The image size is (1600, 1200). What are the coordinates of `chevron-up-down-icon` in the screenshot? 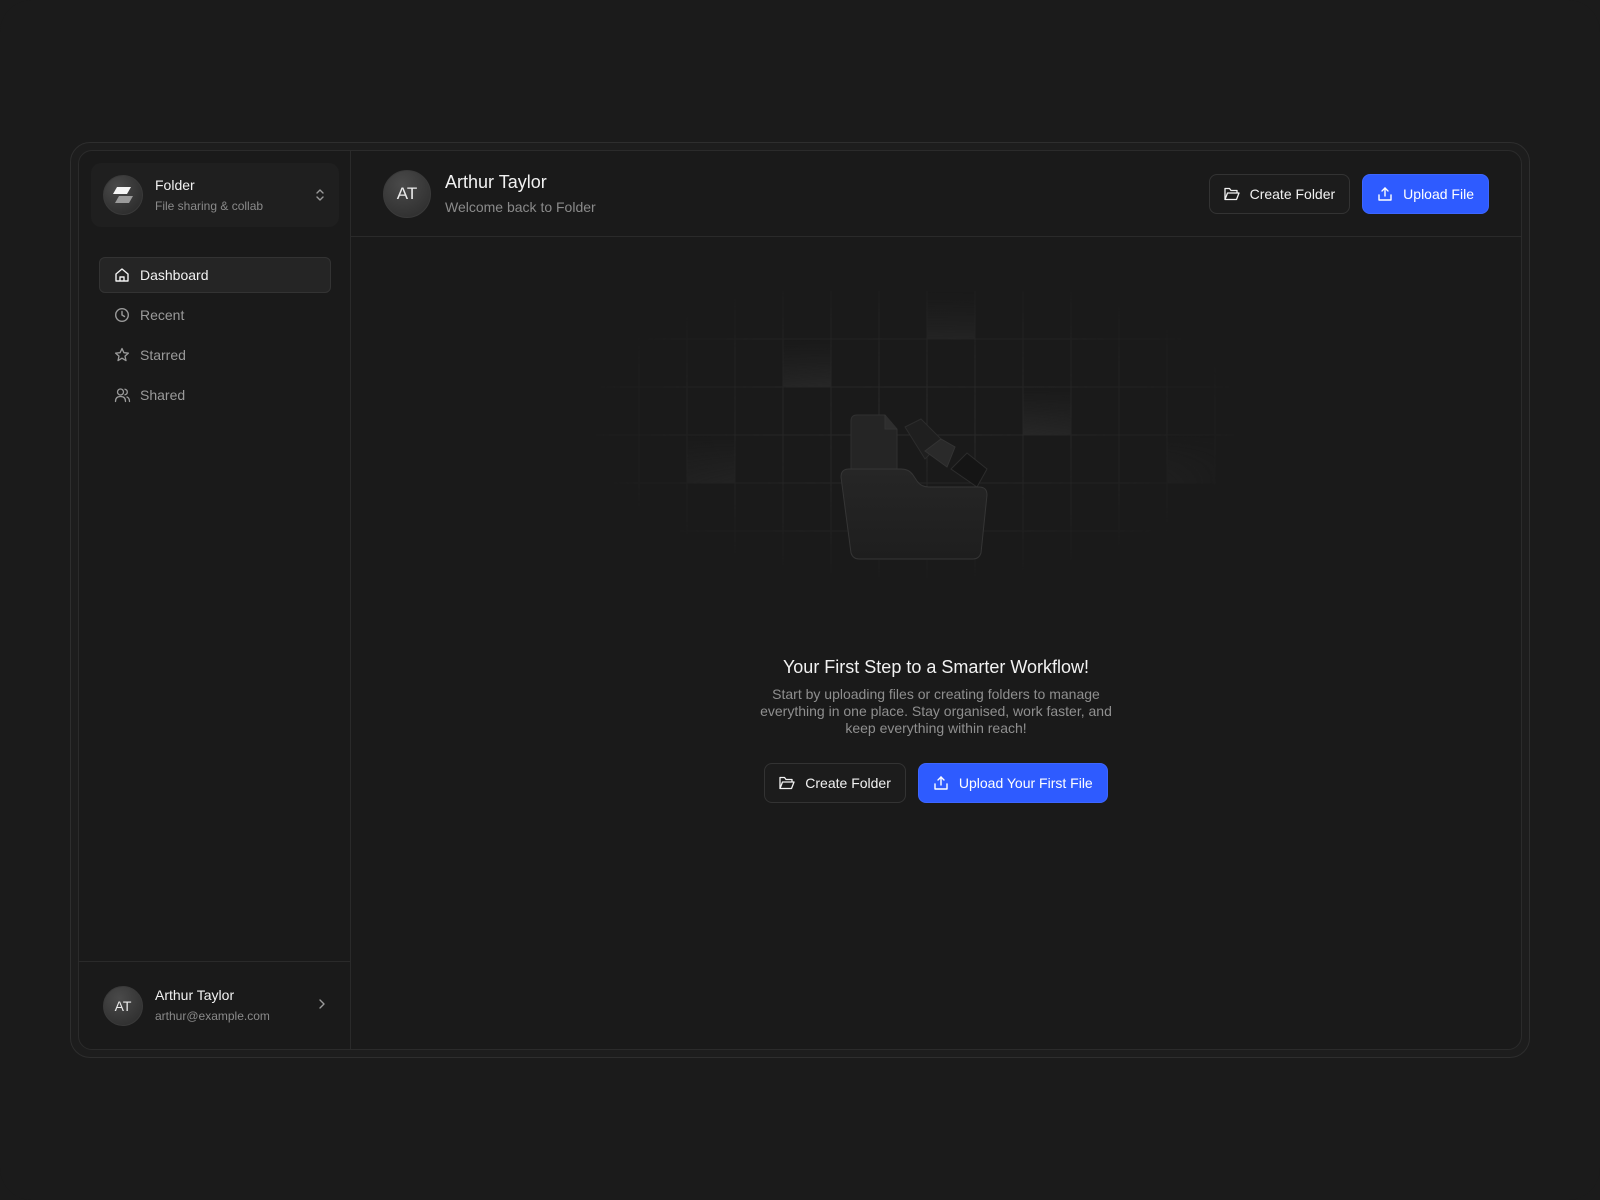 It's located at (320, 195).